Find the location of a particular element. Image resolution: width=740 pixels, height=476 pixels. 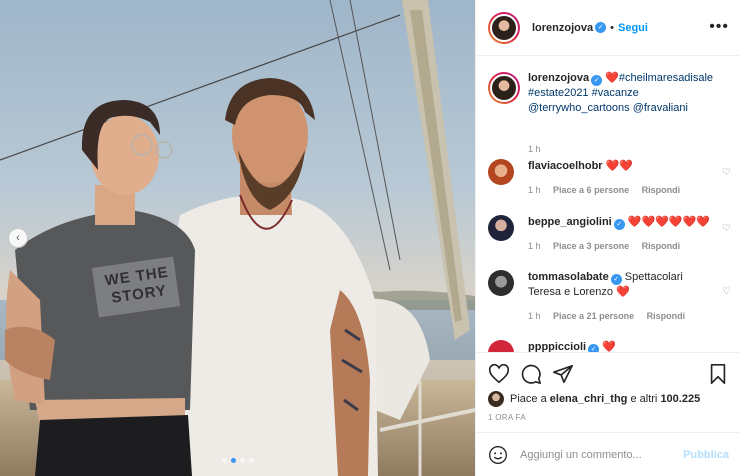

carousel-prev-button: ‹ is located at coordinates (18, 238).